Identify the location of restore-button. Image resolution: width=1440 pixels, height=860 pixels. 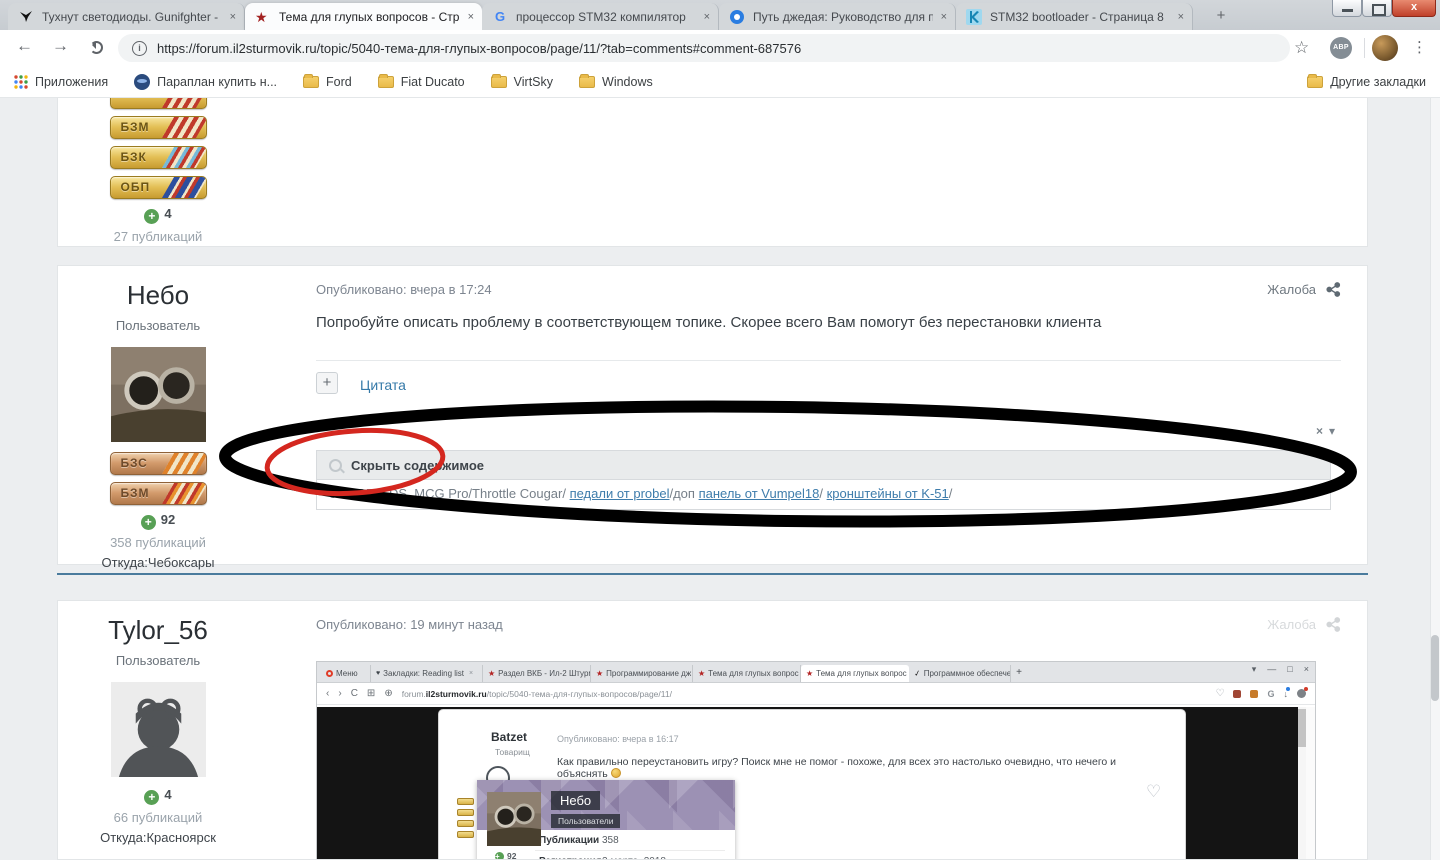
(1377, 8).